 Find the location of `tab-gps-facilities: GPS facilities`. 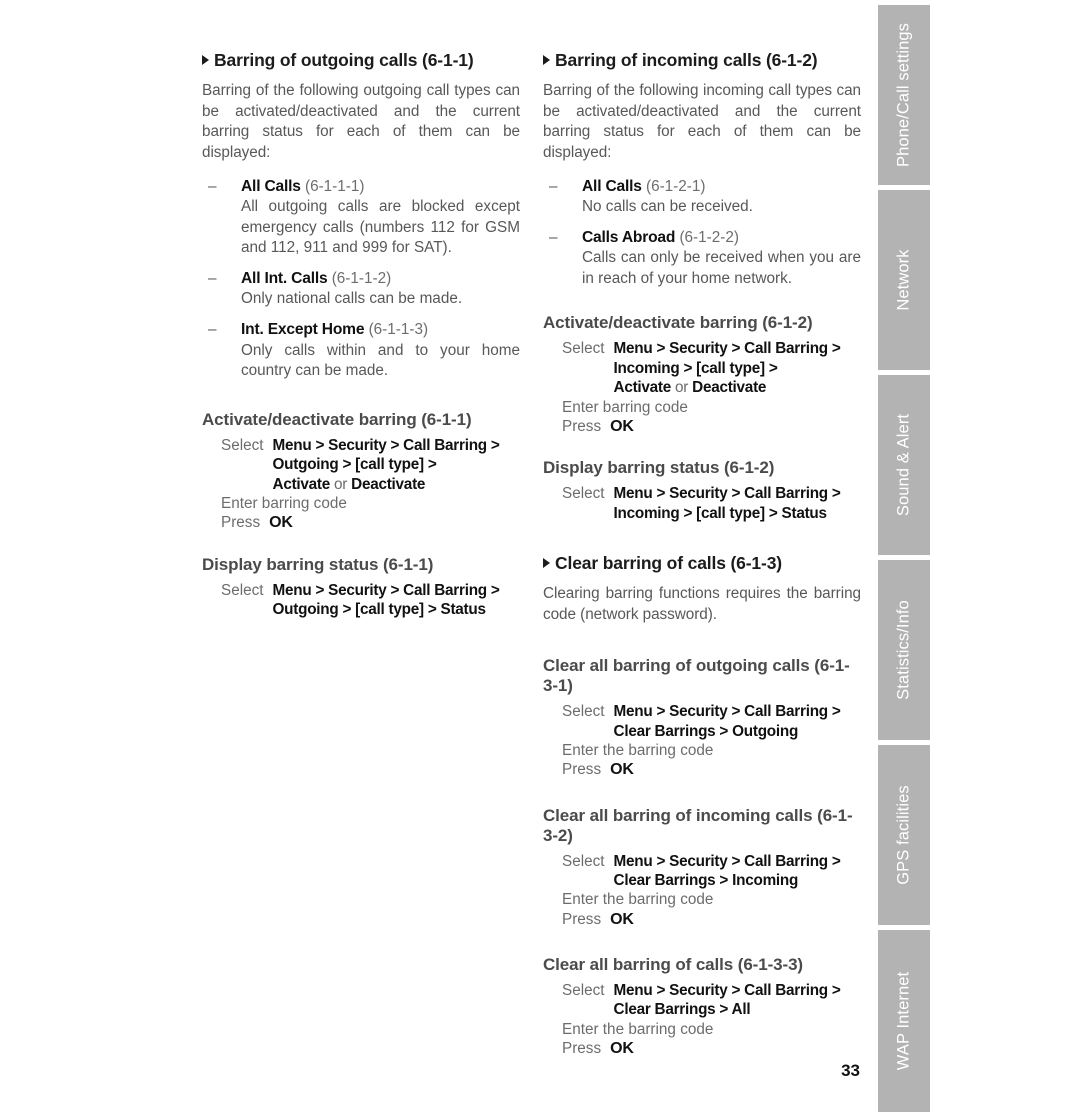

tab-gps-facilities: GPS facilities is located at coordinates (904, 835).